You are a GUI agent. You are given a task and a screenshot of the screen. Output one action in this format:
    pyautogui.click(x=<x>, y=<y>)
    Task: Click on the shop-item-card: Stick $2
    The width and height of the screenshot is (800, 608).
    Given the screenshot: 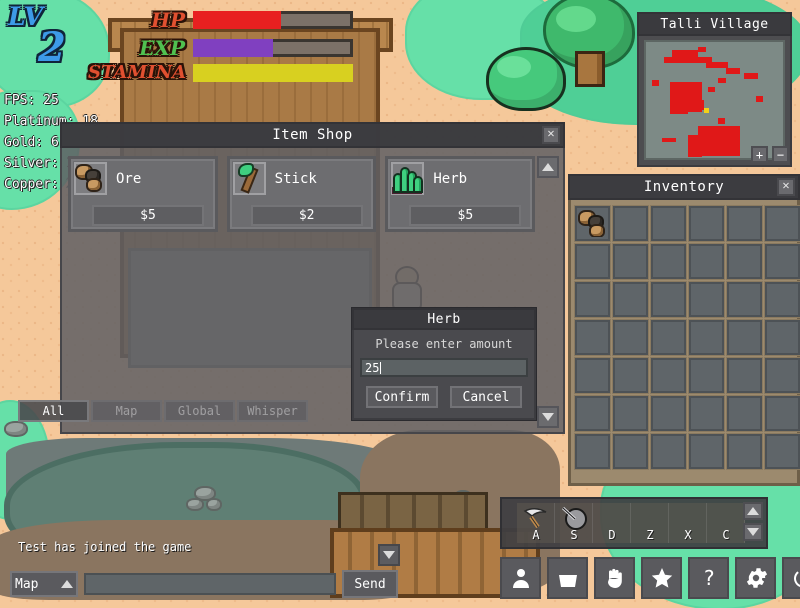 What is the action you would take?
    pyautogui.click(x=301, y=194)
    